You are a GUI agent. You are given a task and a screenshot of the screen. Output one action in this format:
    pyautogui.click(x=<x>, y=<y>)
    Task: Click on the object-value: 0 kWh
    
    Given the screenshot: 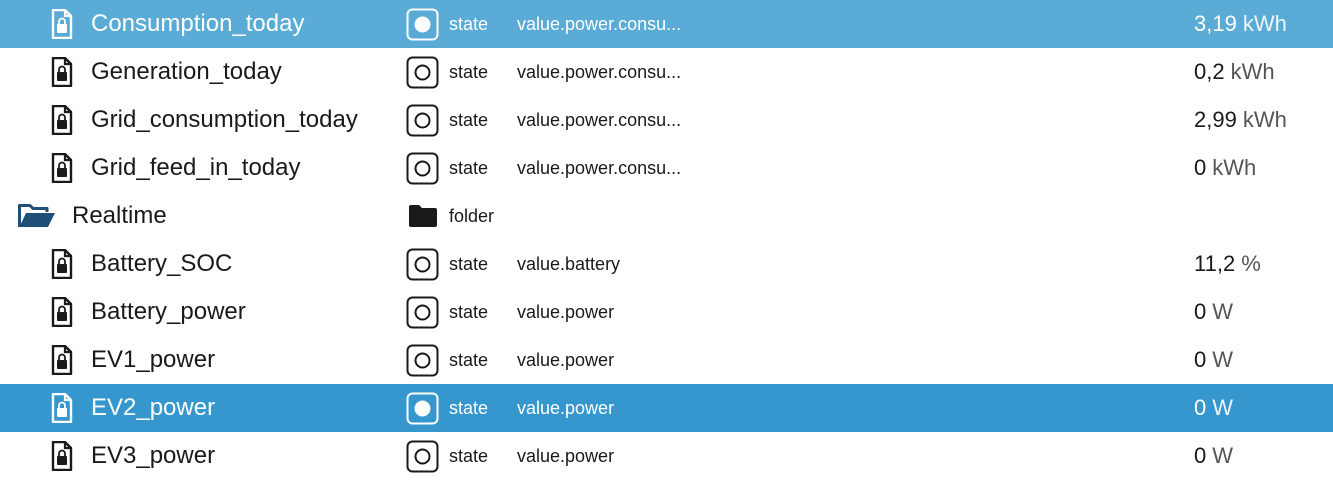 What is the action you would take?
    pyautogui.click(x=1225, y=168)
    